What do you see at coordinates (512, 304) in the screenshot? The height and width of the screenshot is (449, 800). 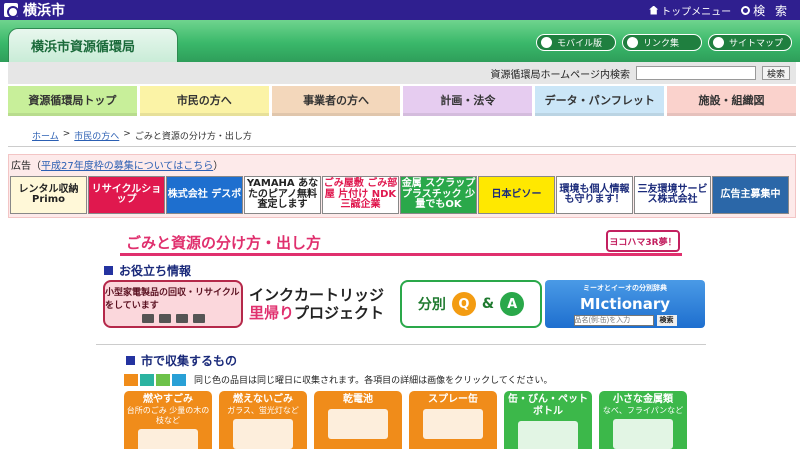 I see `a-icon: A` at bounding box center [512, 304].